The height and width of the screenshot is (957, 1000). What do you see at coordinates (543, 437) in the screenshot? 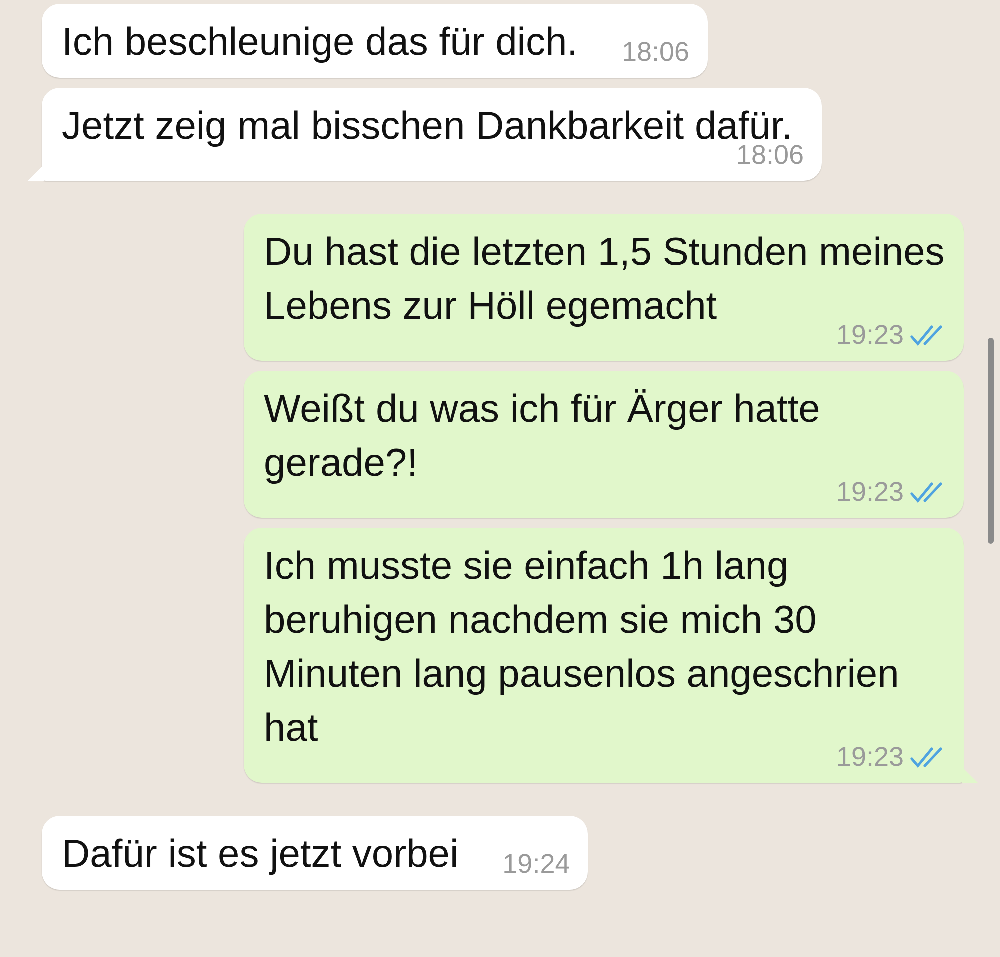
I see `message-text: Weißt du was ich für Ärger hatte gerade?!` at bounding box center [543, 437].